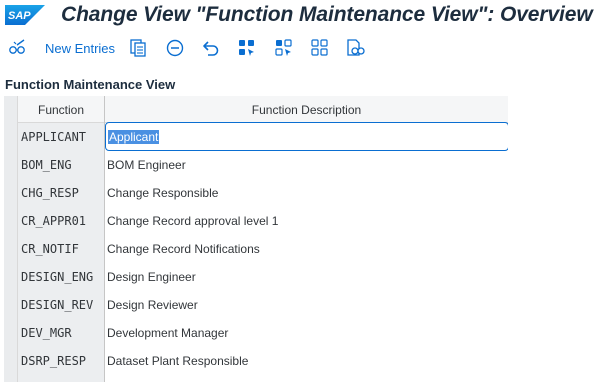 This screenshot has width=595, height=382. I want to click on description-input: Design Engineer, so click(306, 277).